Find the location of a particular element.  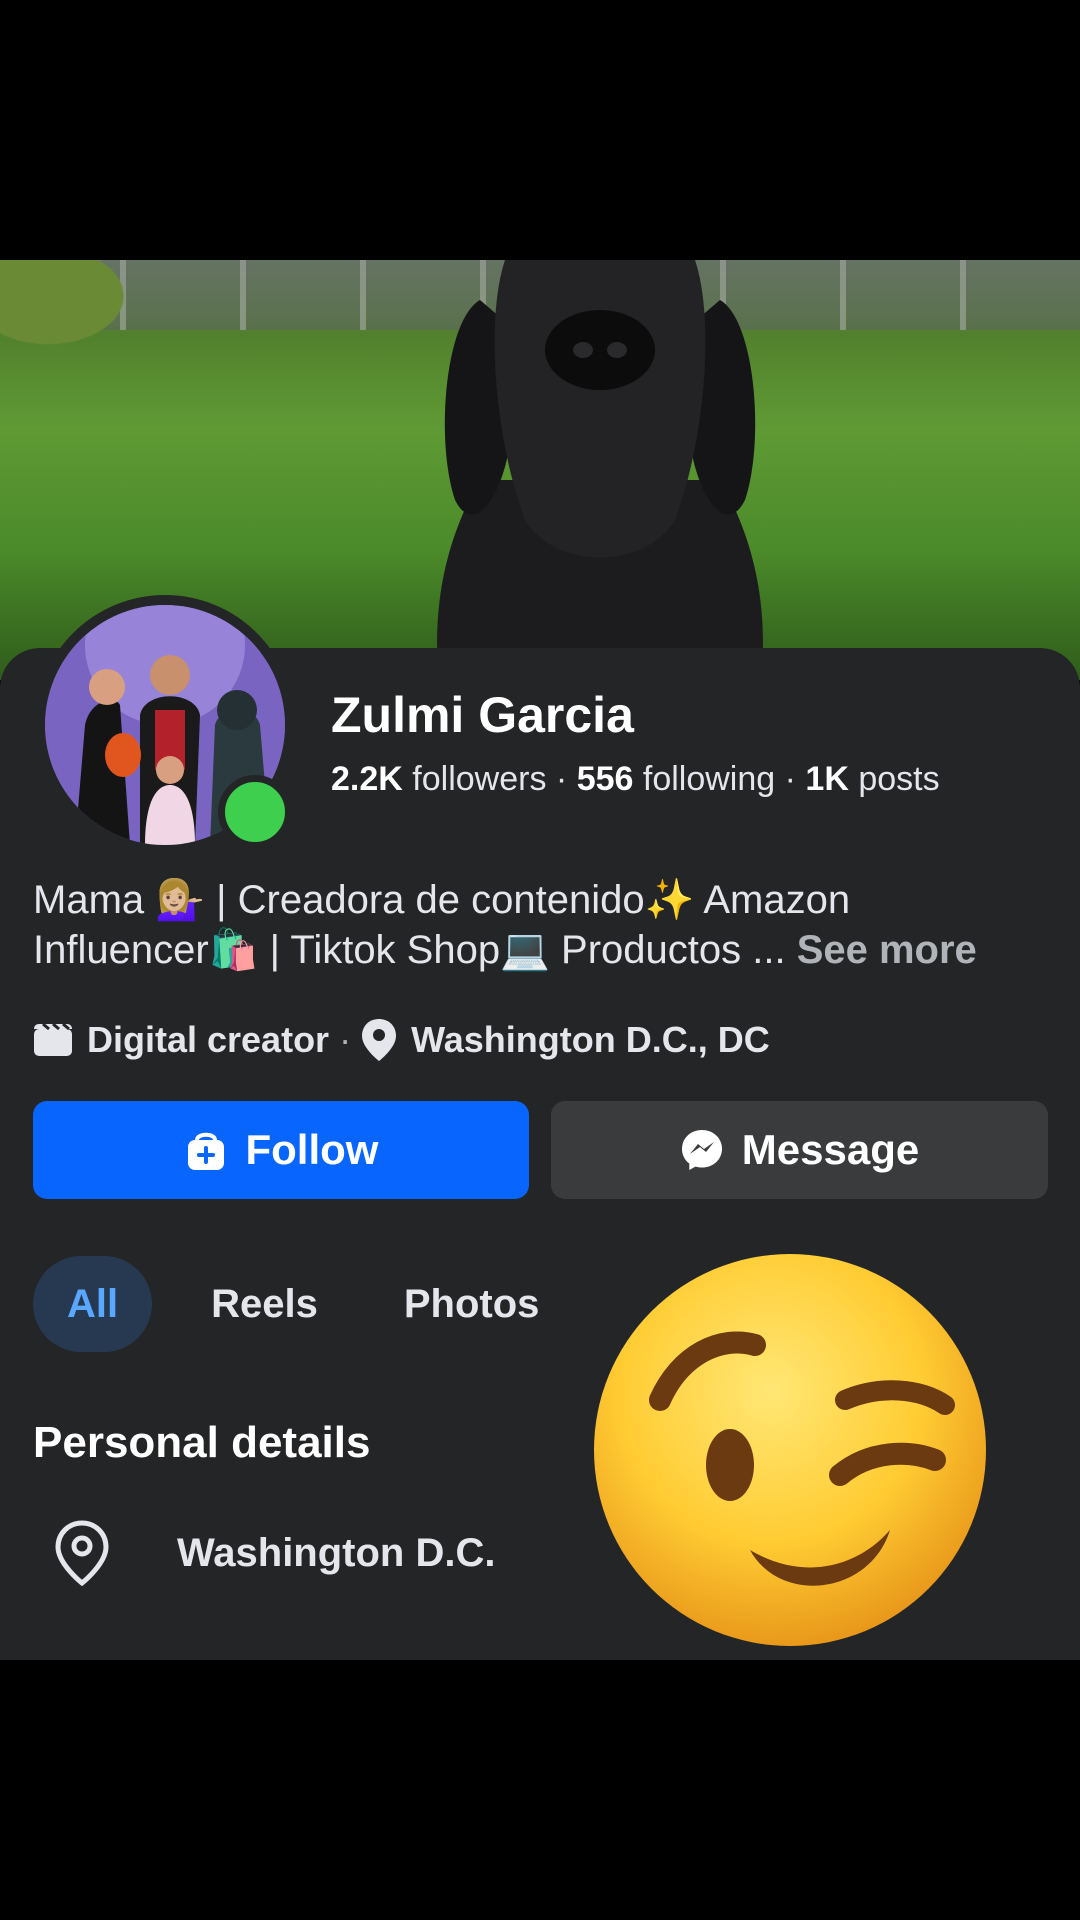

message-label: Message is located at coordinates (830, 1149).